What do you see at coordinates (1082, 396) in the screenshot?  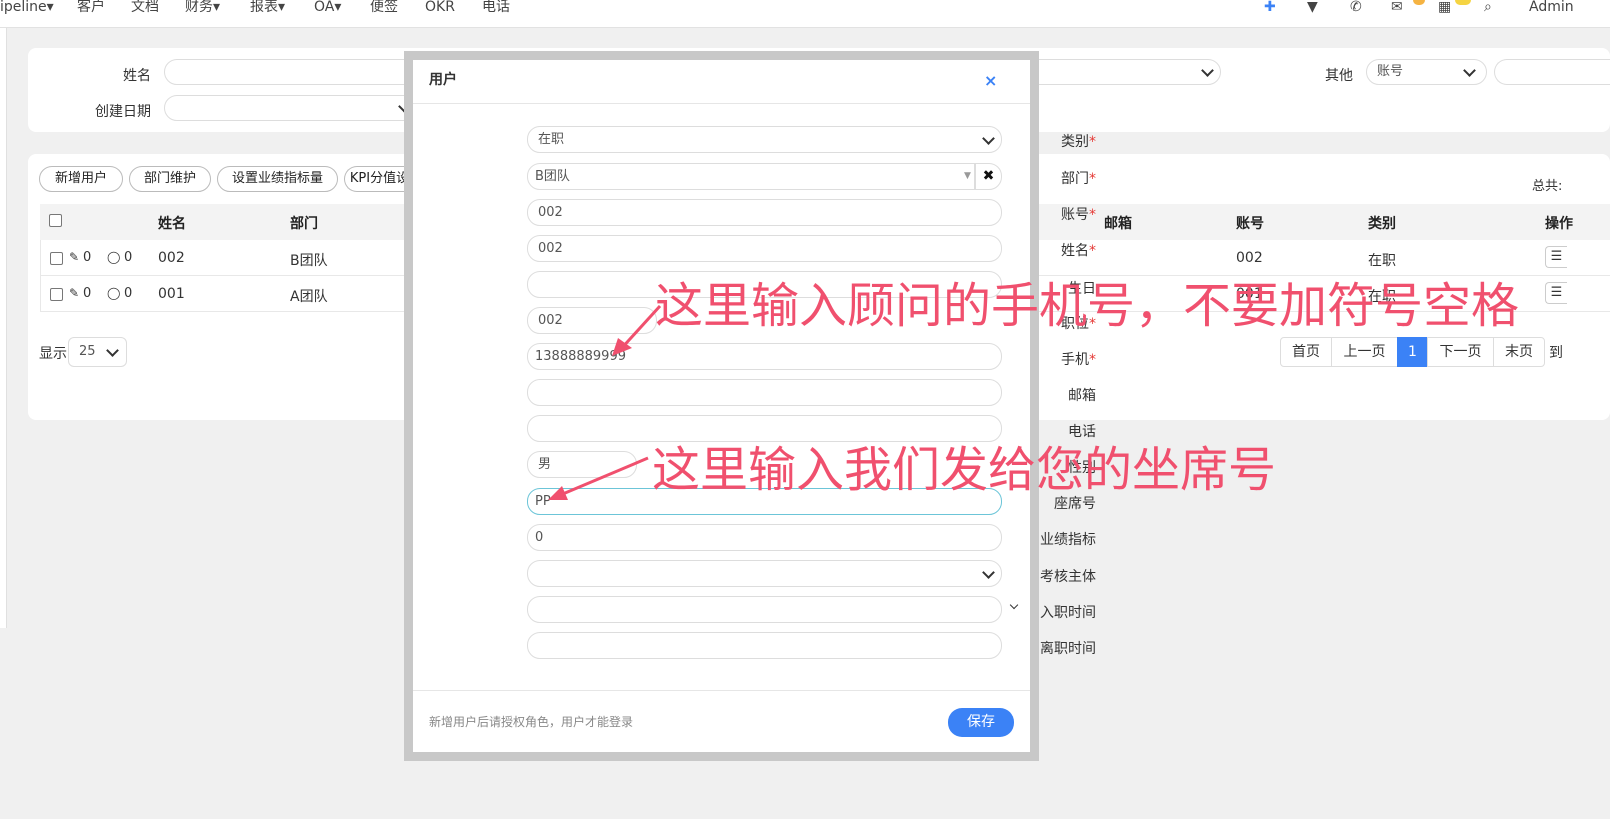 I see `label-email: 邮箱` at bounding box center [1082, 396].